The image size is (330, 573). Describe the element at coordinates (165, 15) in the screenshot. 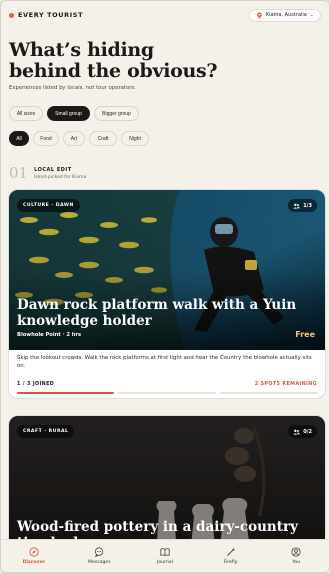

I see `top-bar: EVERY TOURIST Kiama, Australia ⌄` at that location.